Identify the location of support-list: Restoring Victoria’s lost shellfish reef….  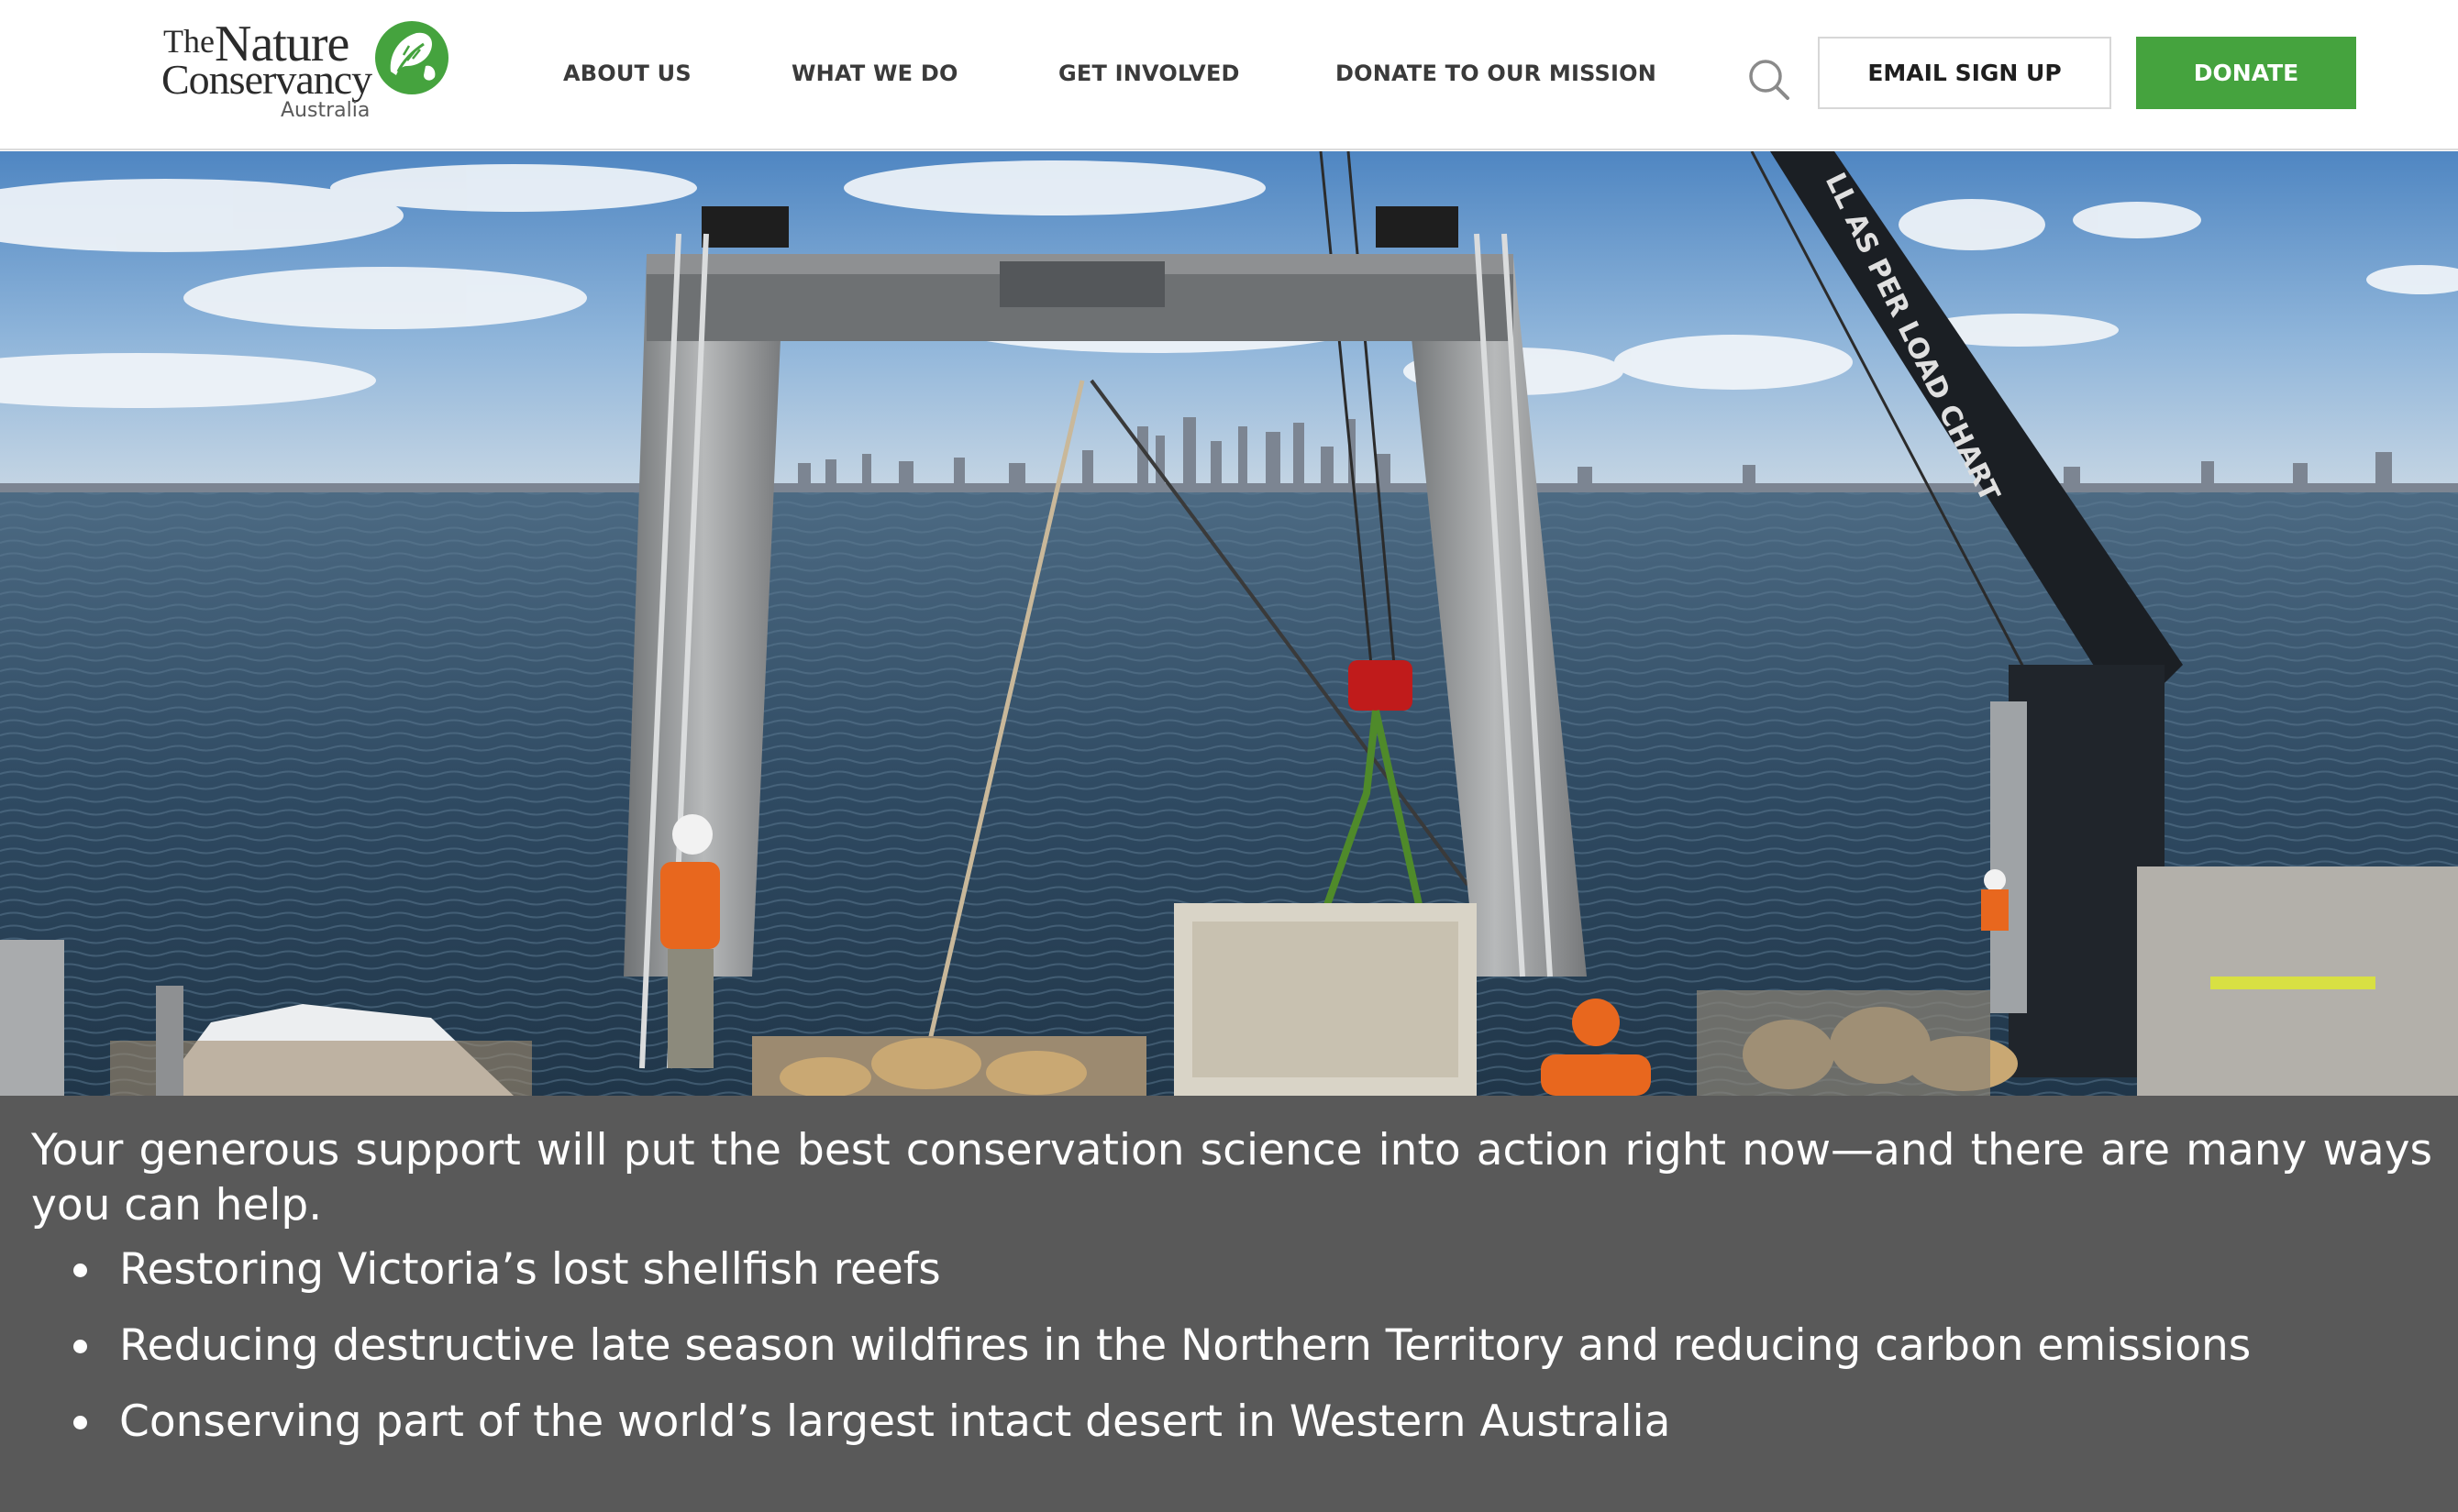
(1162, 1356).